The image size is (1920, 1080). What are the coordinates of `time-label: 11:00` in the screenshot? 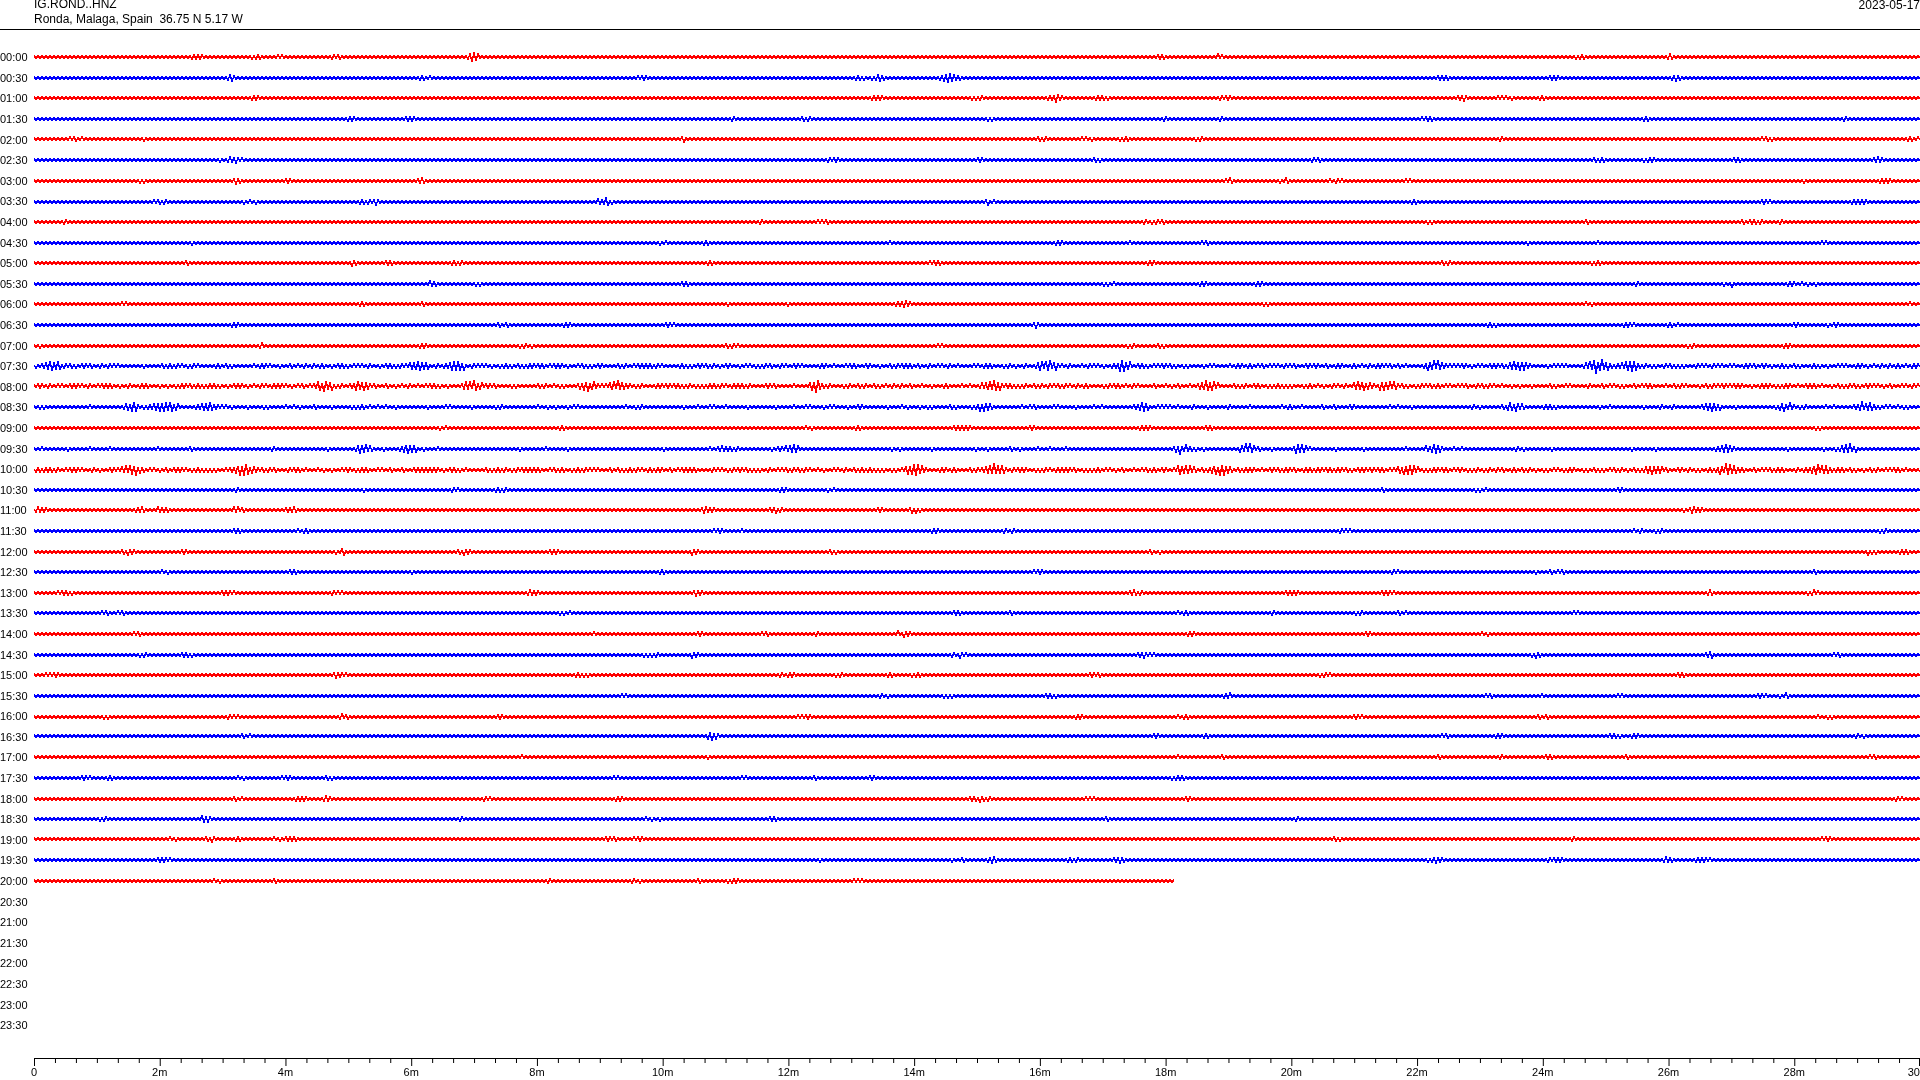 It's located at (14, 510).